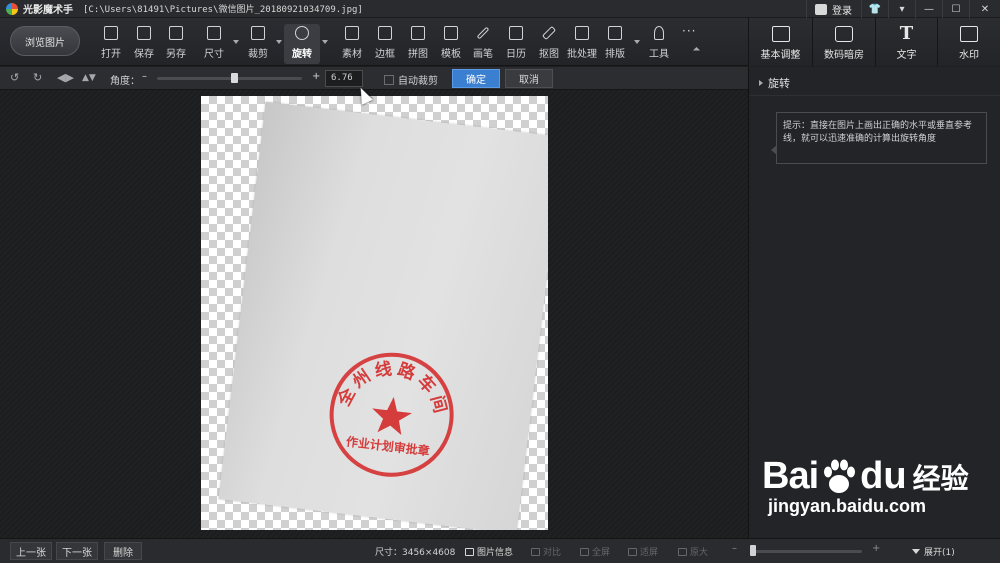 This screenshot has height=563, width=1000. I want to click on fit-screen-button: 适屏, so click(643, 551).